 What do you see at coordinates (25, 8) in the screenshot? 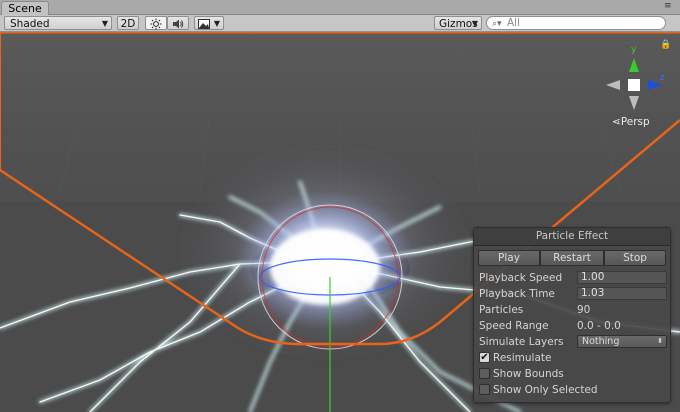
I see `tab-scene: Scene` at bounding box center [25, 8].